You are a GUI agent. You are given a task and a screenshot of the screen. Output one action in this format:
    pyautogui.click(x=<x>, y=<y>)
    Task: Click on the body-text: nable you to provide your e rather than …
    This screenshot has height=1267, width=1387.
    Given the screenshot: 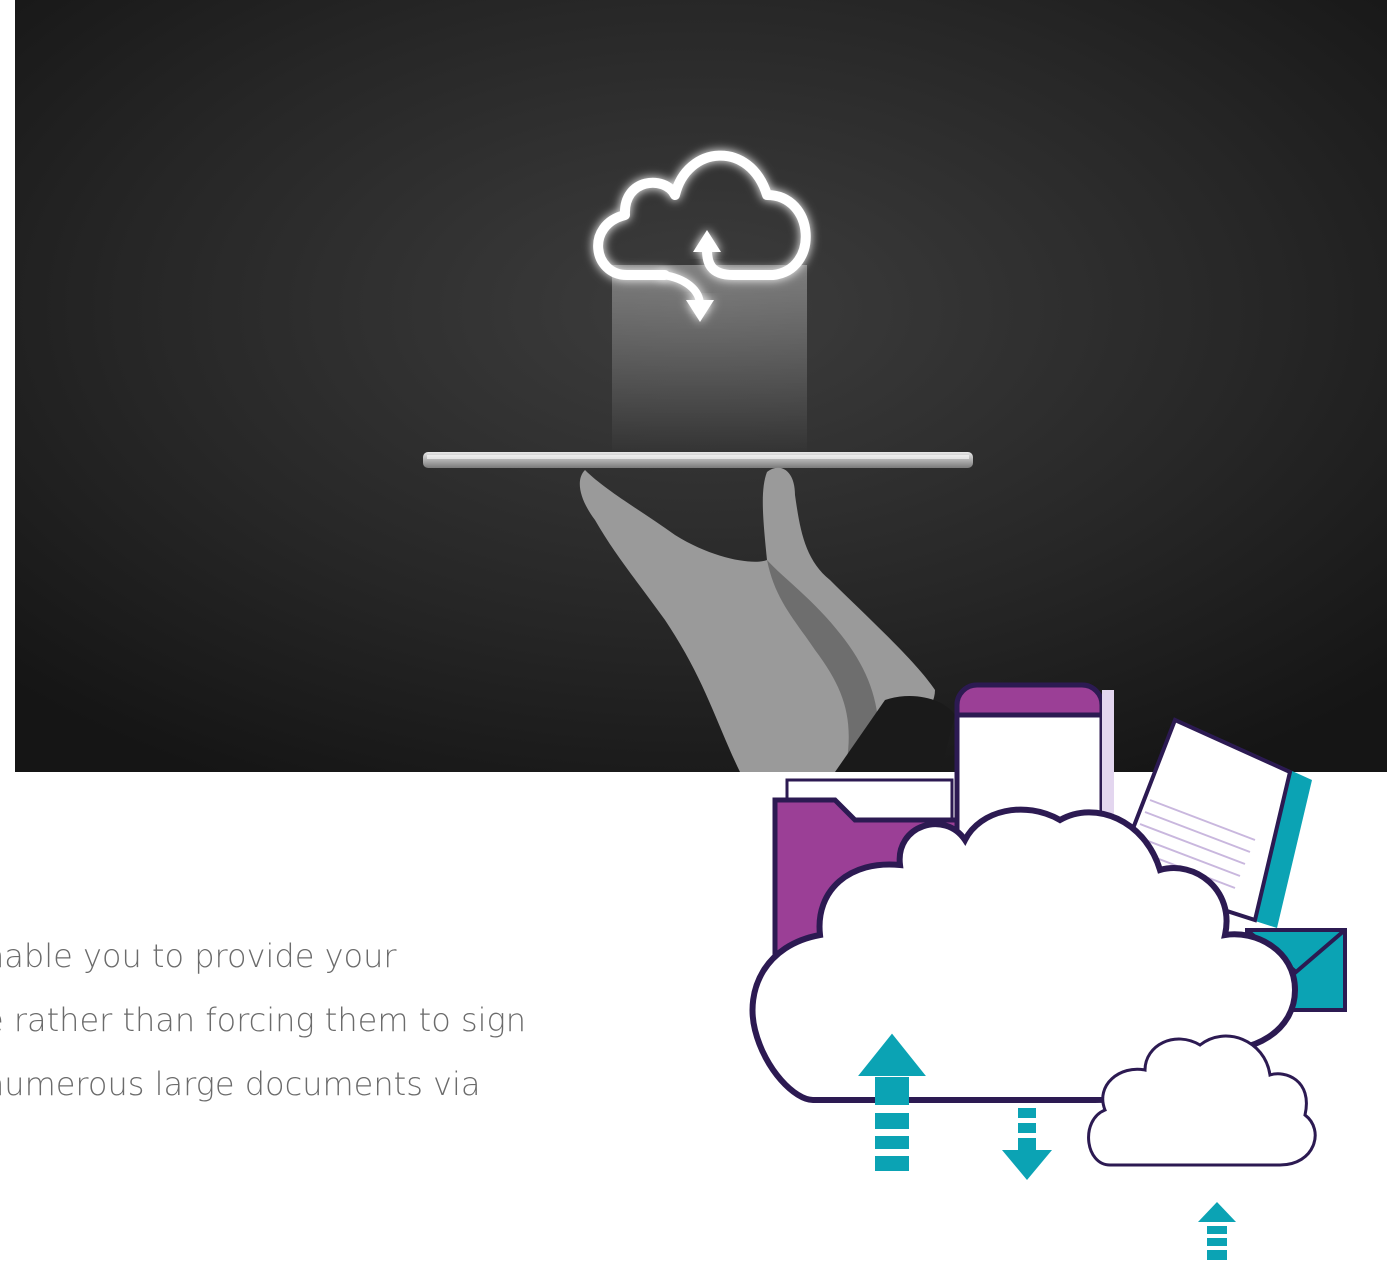 What is the action you would take?
    pyautogui.click(x=380, y=1020)
    